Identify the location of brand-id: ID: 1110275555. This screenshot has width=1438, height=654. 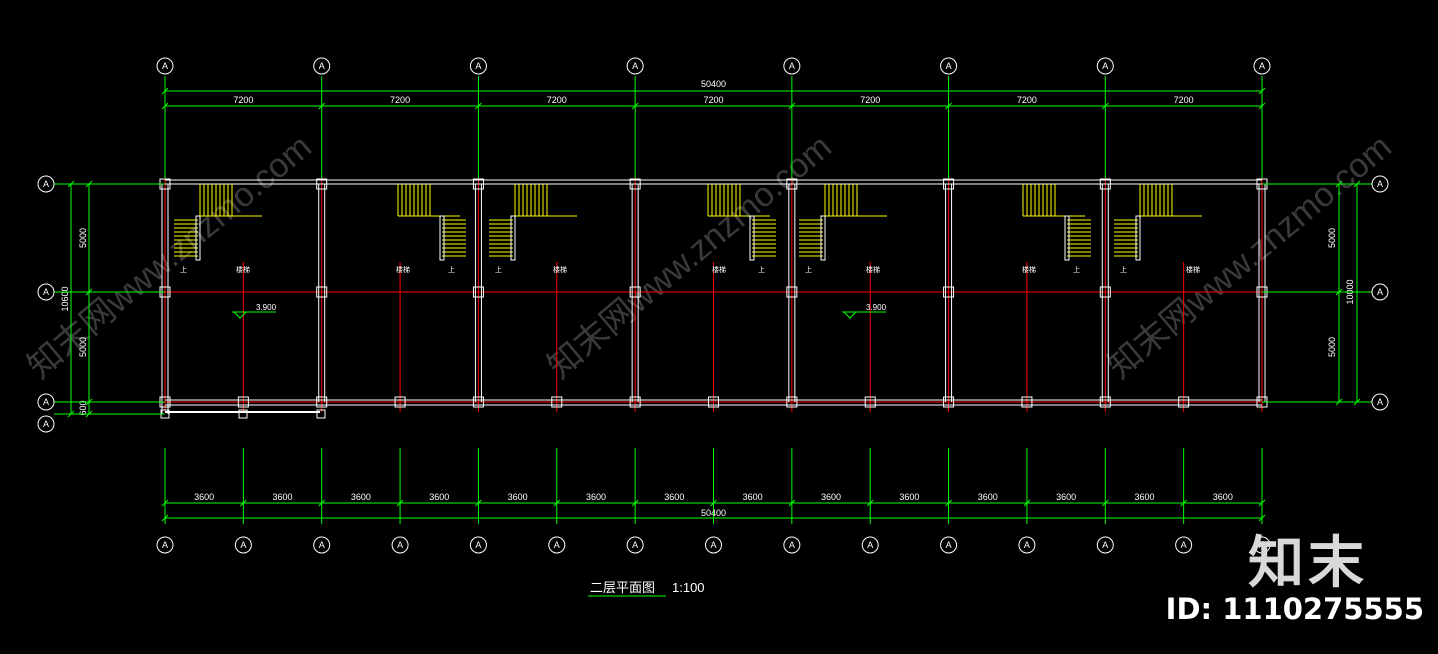
(1294, 609).